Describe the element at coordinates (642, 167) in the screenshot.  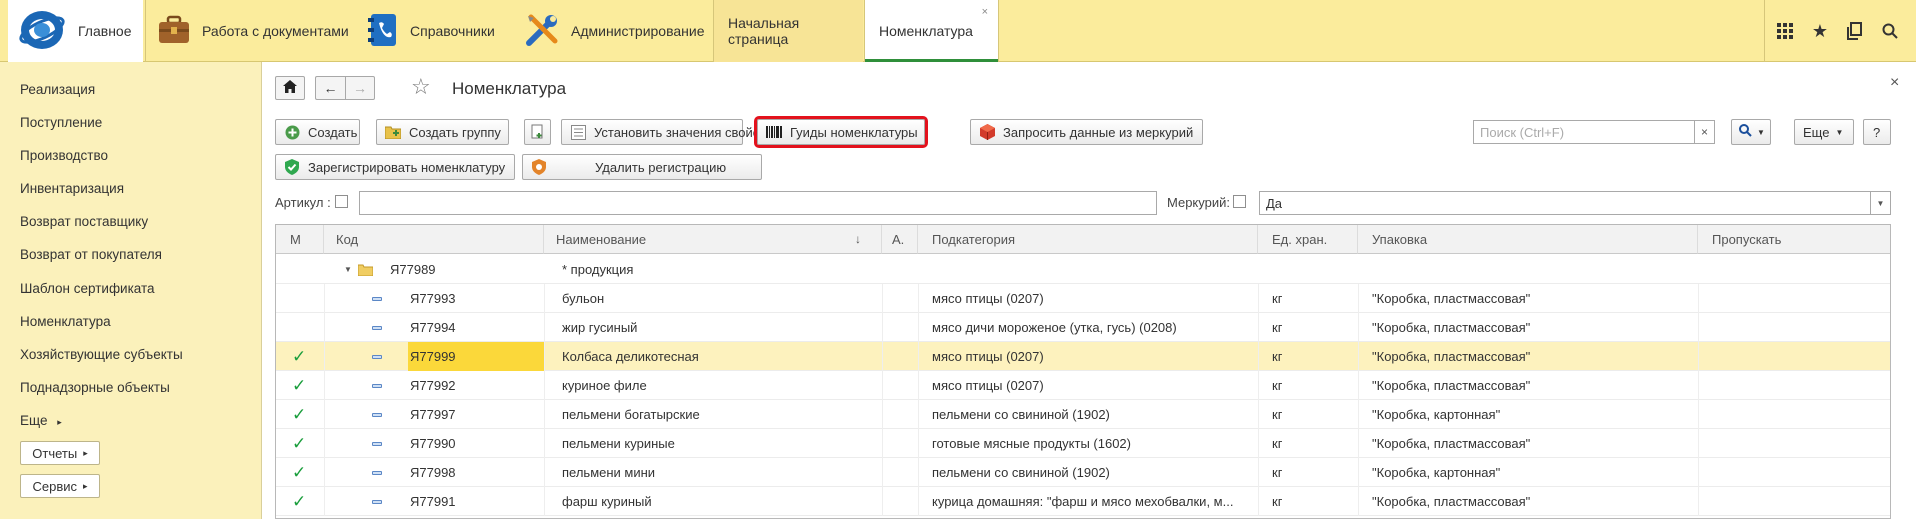
I see `delete-registration-button: Удалить регистрацию` at that location.